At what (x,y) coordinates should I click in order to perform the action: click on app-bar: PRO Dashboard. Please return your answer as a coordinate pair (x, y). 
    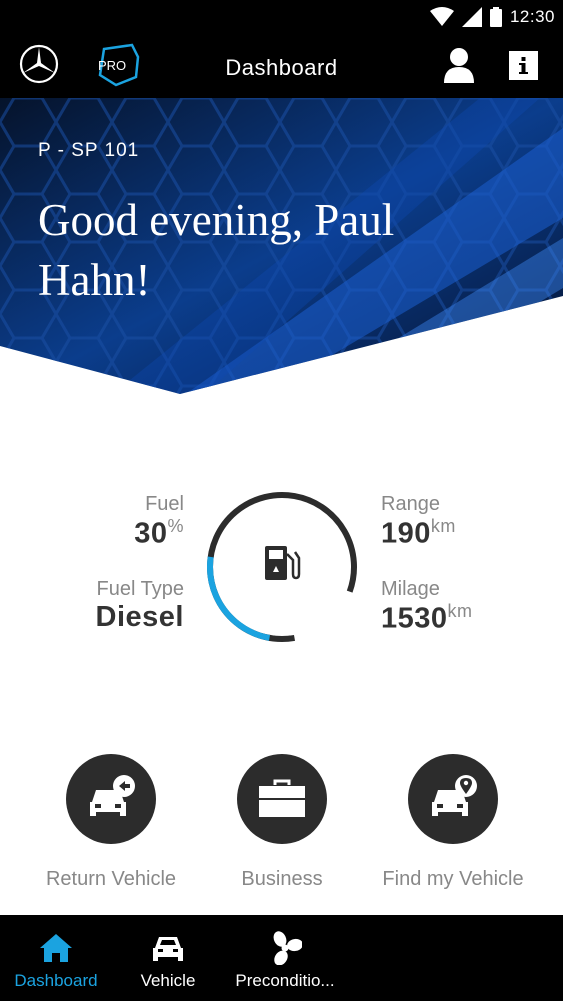
    Looking at the image, I should click on (281, 66).